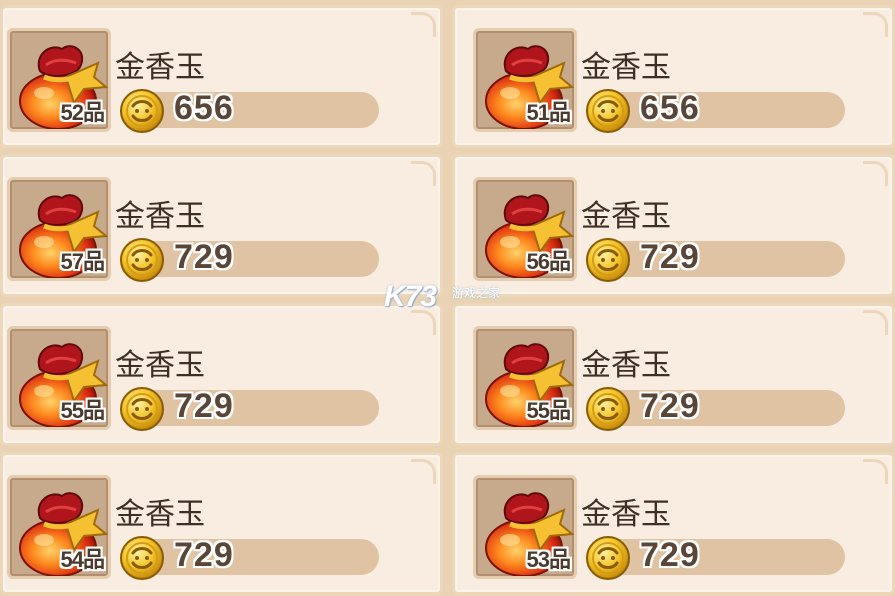  What do you see at coordinates (82, 261) in the screenshot?
I see `item-grade: 57品` at bounding box center [82, 261].